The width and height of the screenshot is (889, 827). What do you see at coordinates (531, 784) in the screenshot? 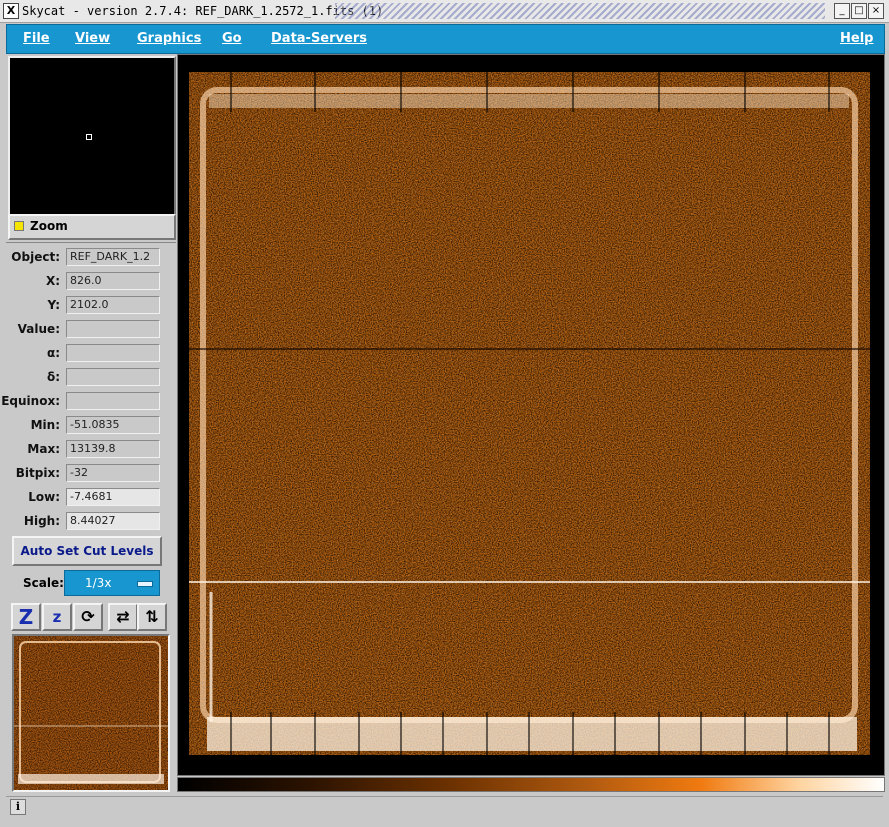
I see `colorbar` at bounding box center [531, 784].